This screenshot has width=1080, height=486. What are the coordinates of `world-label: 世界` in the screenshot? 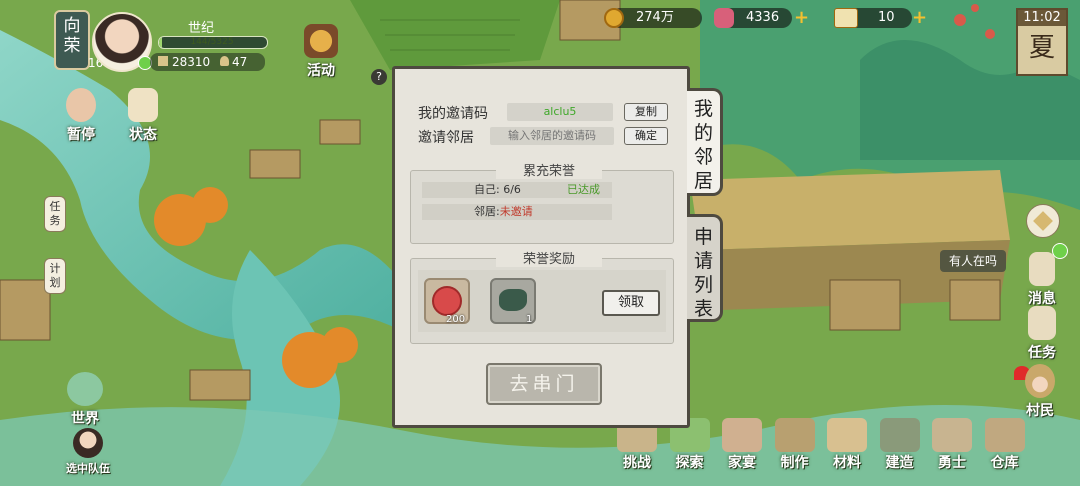 It's located at (85, 419).